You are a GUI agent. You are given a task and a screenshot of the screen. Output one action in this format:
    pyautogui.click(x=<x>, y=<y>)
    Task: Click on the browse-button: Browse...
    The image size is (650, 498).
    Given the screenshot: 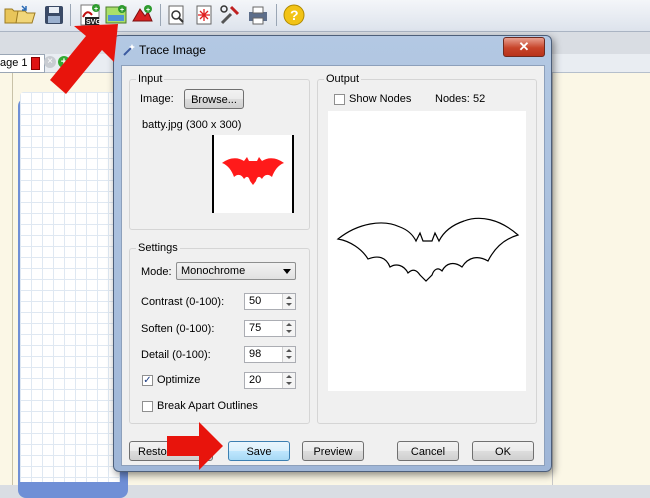 What is the action you would take?
    pyautogui.click(x=214, y=99)
    